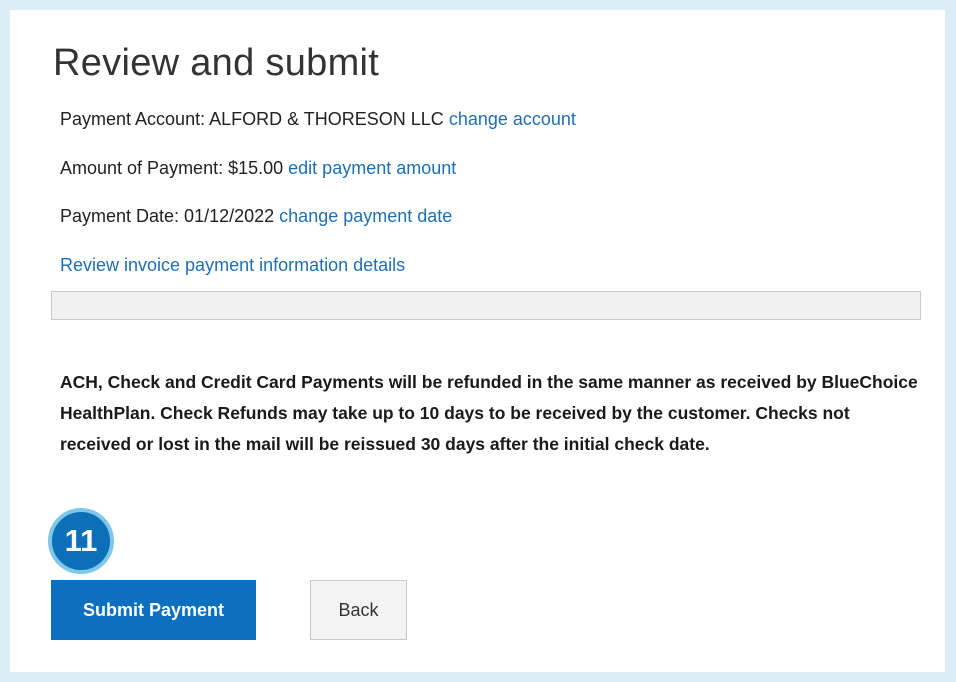 Image resolution: width=956 pixels, height=682 pixels. Describe the element at coordinates (358, 610) in the screenshot. I see `back-button: Back` at that location.